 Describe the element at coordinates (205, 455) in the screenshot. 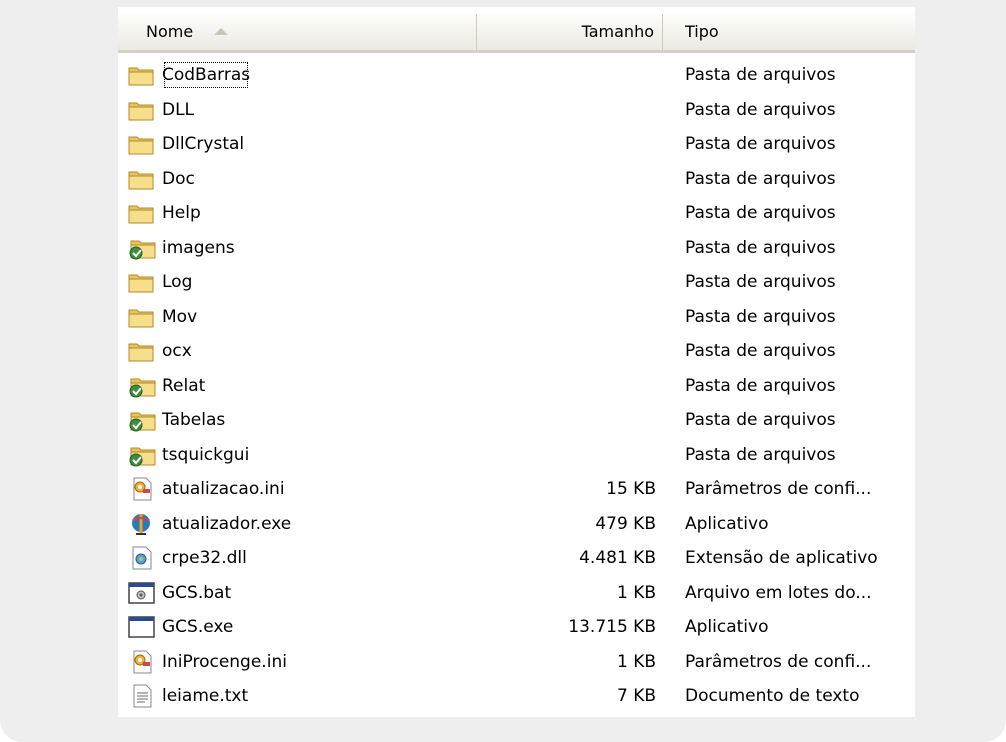

I see `file-name: tsquickgui` at that location.